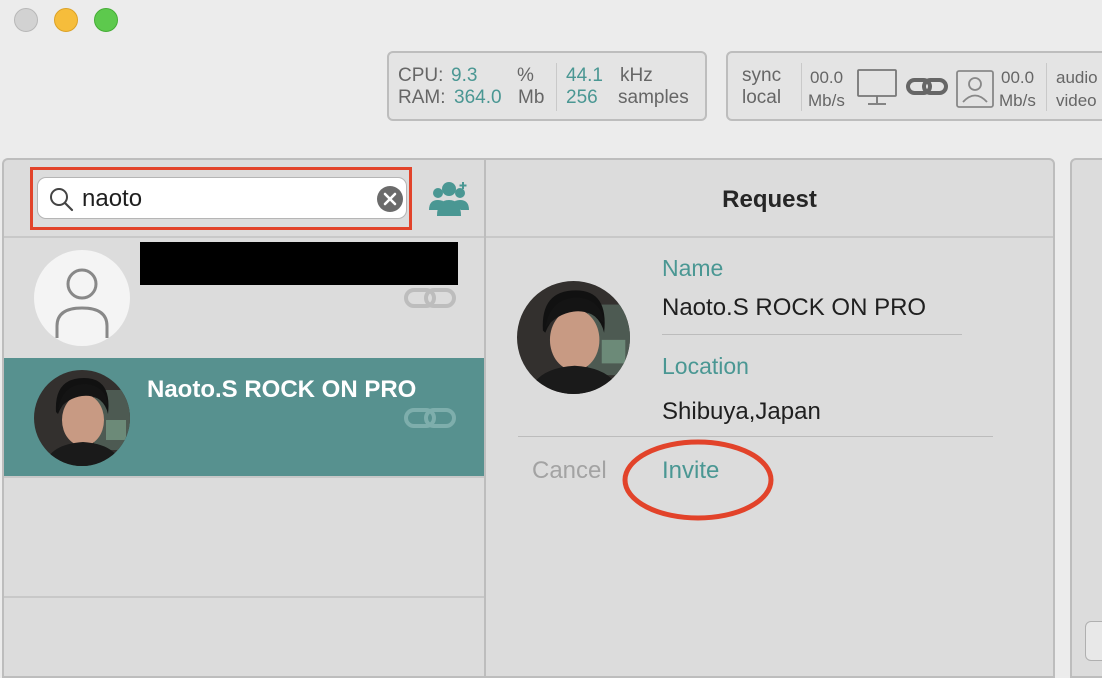 The image size is (1102, 678). Describe the element at coordinates (741, 411) in the screenshot. I see `location-value: Shibuya,Japan` at that location.